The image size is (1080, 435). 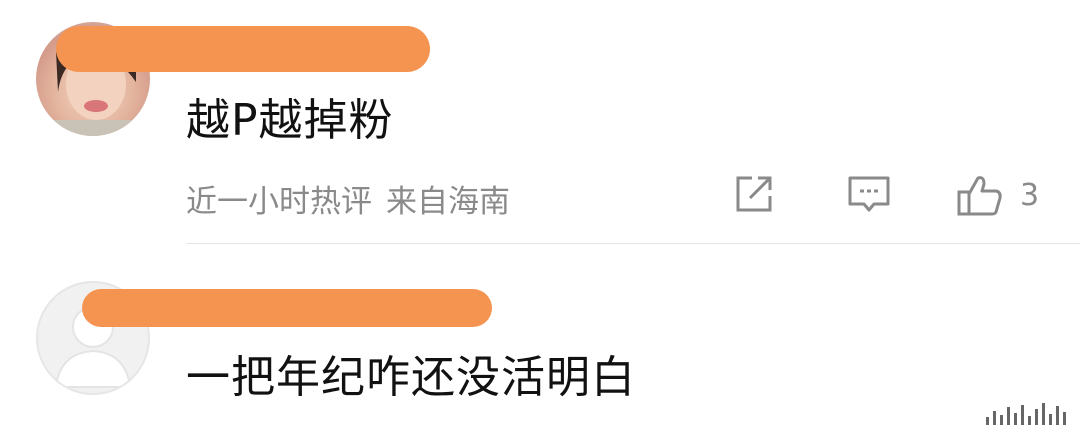 I want to click on share-icon, so click(x=754, y=194).